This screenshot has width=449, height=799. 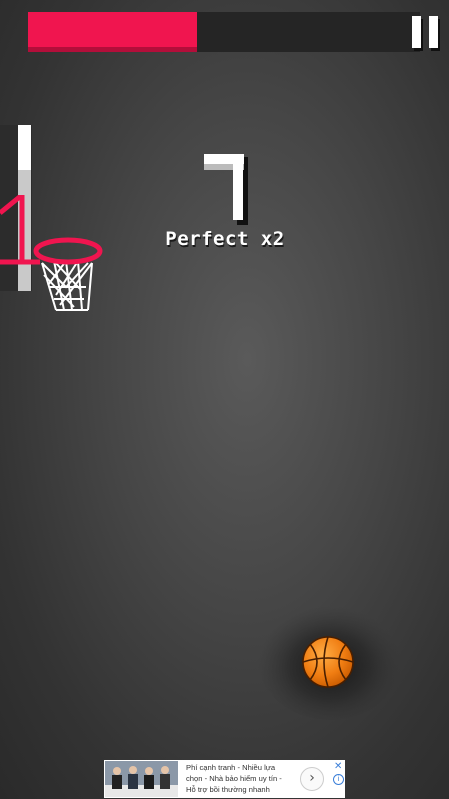 I want to click on ad-info-icon: i, so click(x=338, y=779).